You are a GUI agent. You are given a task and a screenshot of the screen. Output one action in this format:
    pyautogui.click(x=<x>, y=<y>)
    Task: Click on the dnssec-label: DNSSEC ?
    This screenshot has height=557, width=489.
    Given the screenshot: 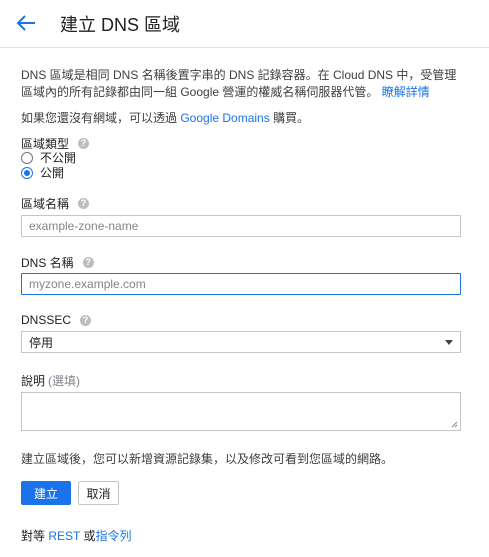 What is the action you would take?
    pyautogui.click(x=56, y=320)
    